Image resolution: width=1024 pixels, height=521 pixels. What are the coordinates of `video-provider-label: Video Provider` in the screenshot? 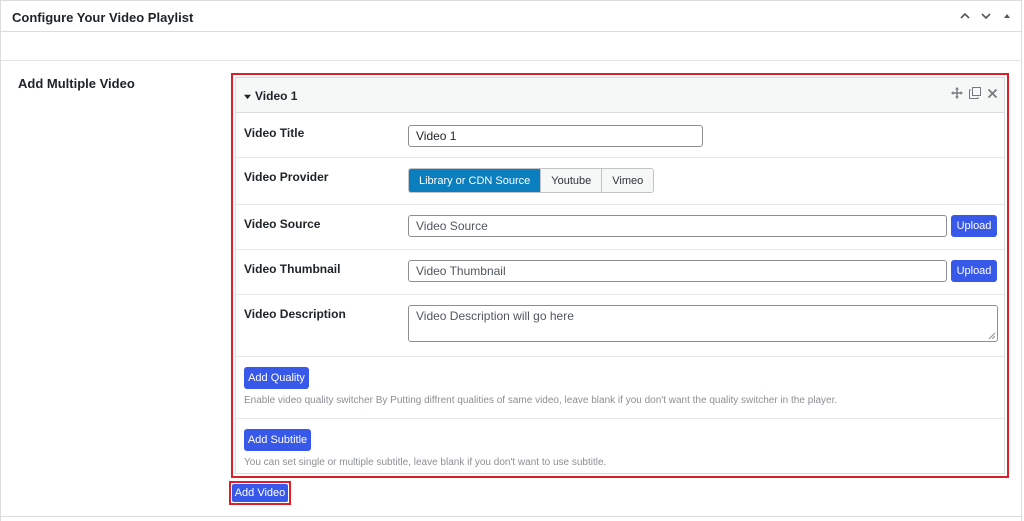 It's located at (286, 177).